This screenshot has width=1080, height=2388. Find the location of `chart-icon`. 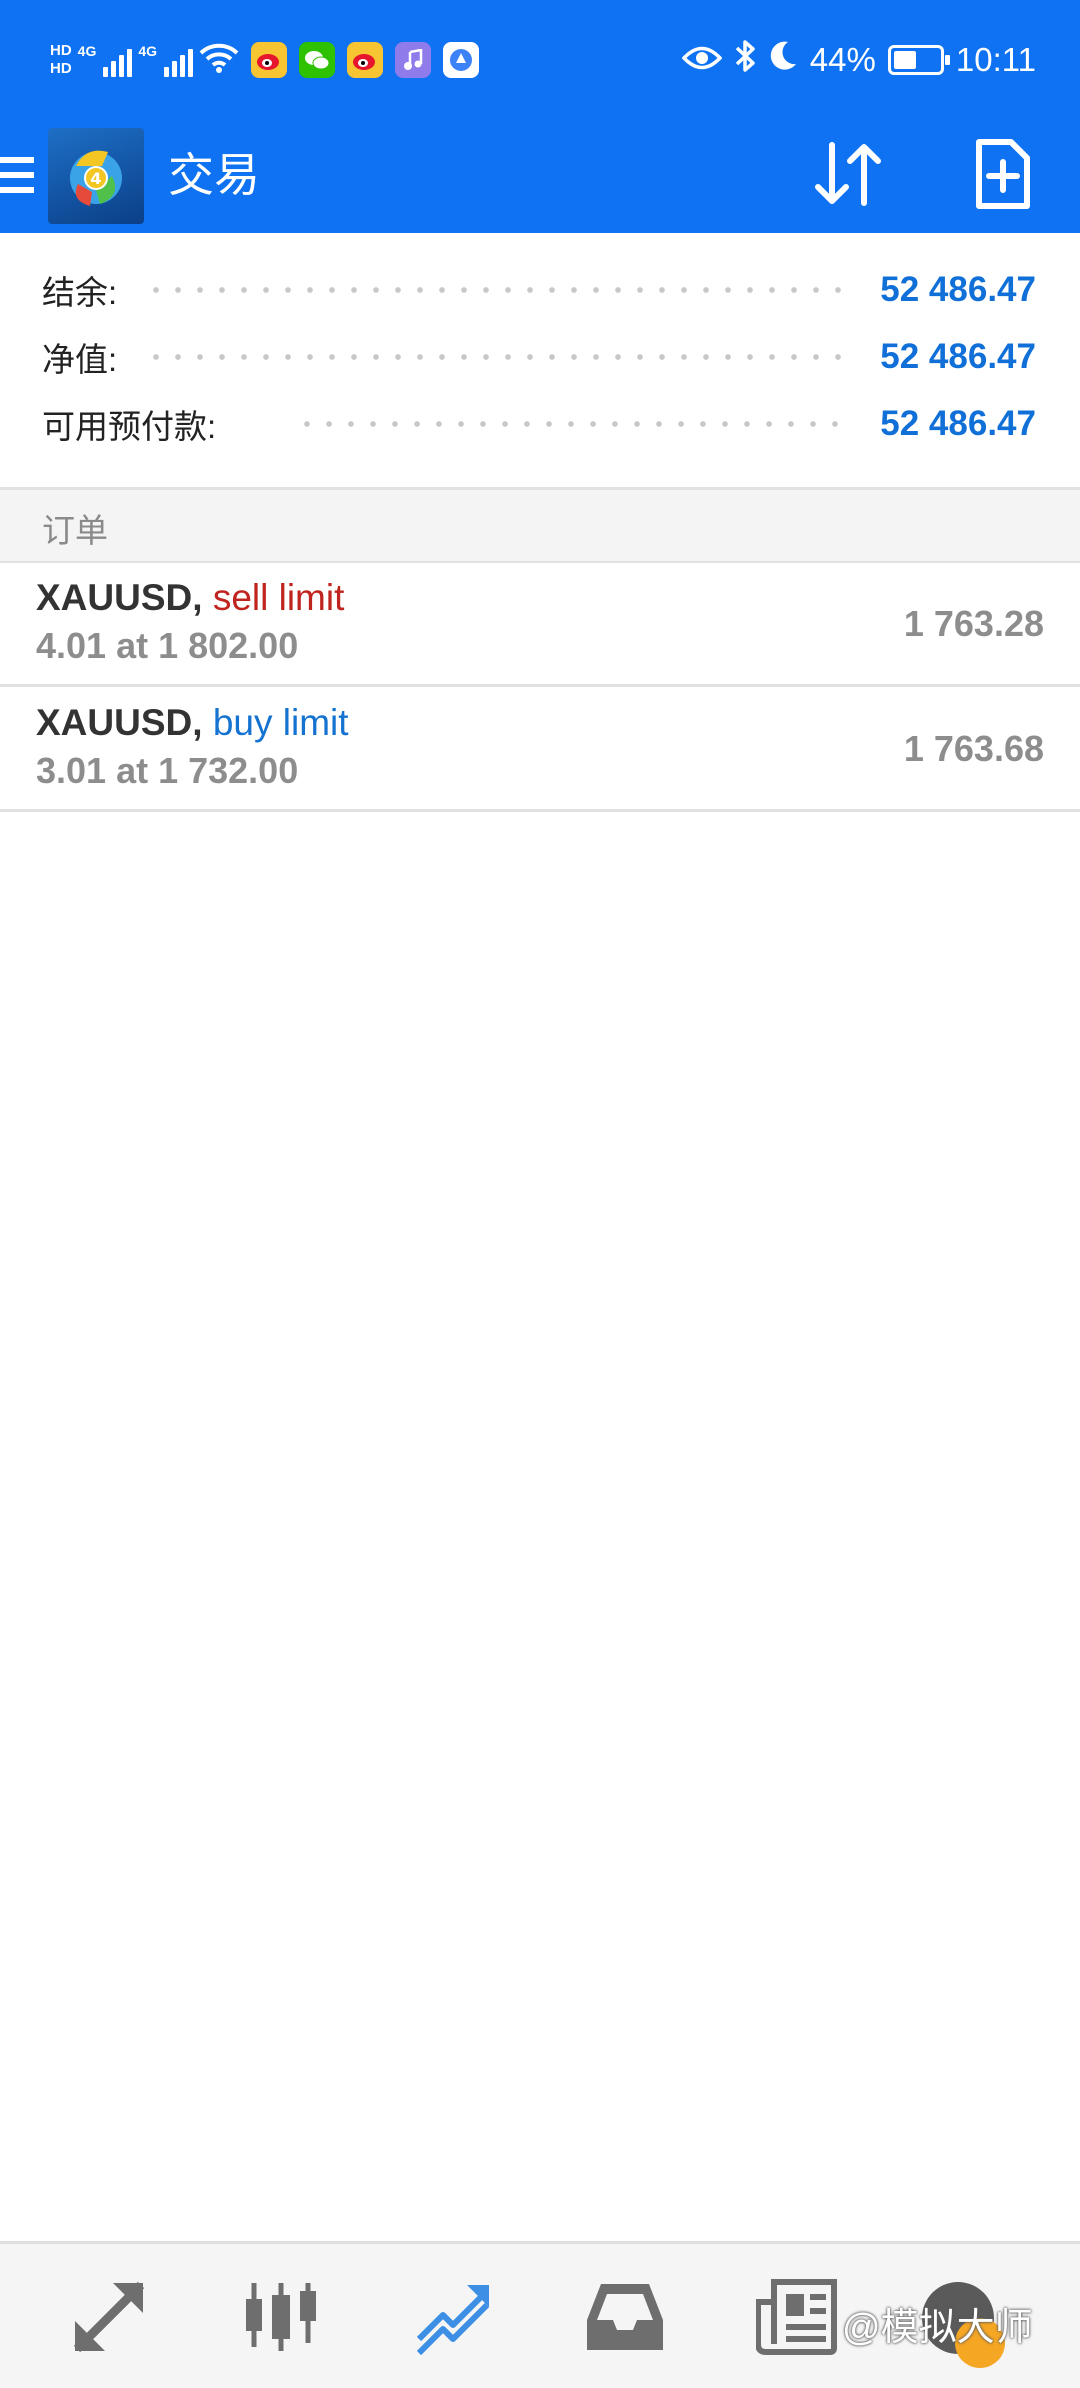

chart-icon is located at coordinates (281, 2319).